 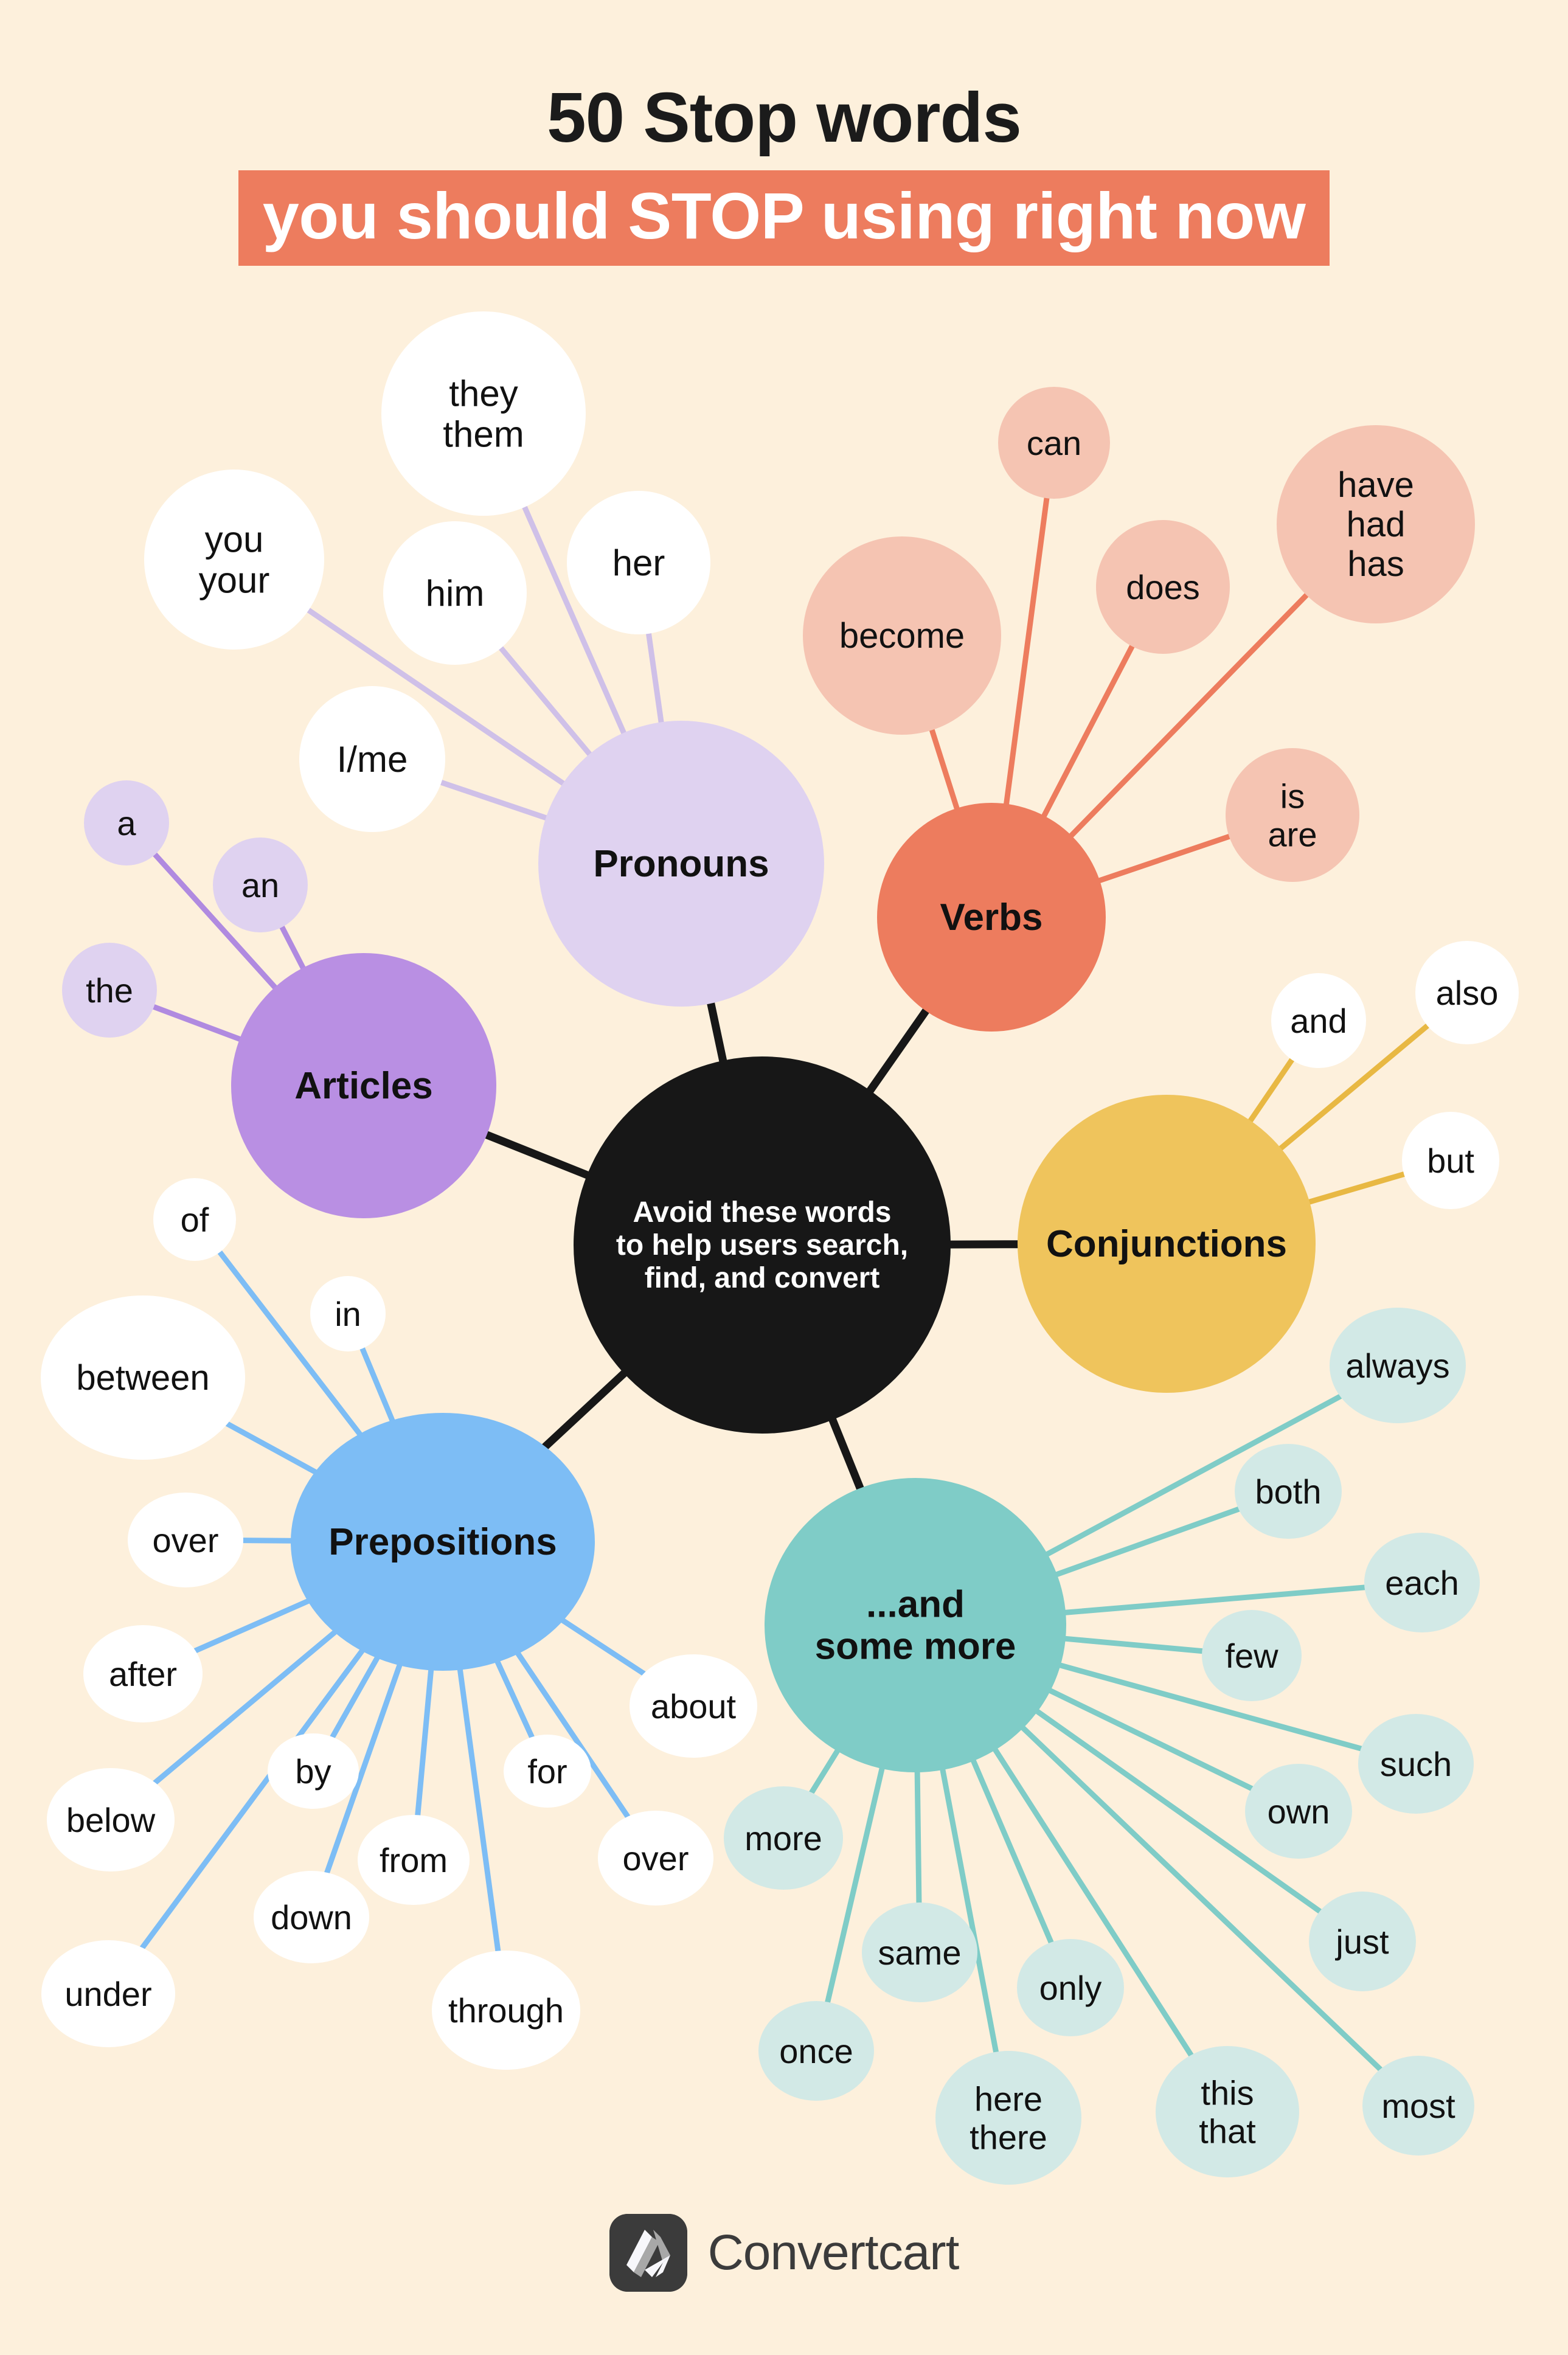 What do you see at coordinates (1318, 1021) in the screenshot?
I see `word-bubble-label: and` at bounding box center [1318, 1021].